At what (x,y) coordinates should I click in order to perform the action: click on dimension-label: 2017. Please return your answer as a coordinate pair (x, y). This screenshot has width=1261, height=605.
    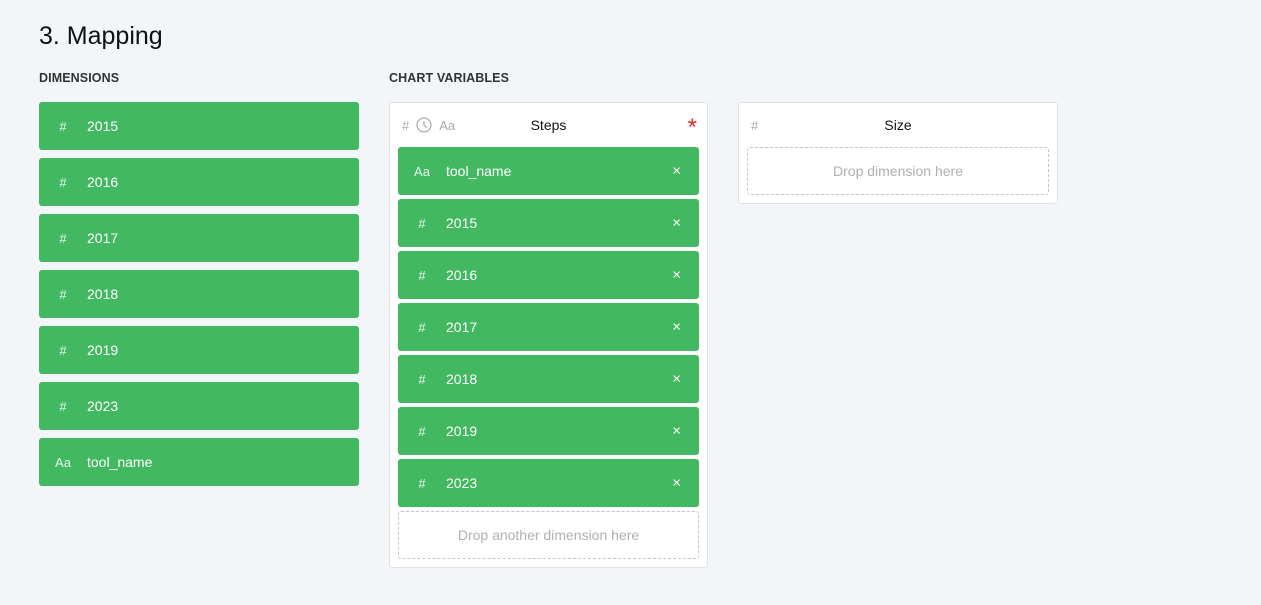
    Looking at the image, I should click on (103, 238).